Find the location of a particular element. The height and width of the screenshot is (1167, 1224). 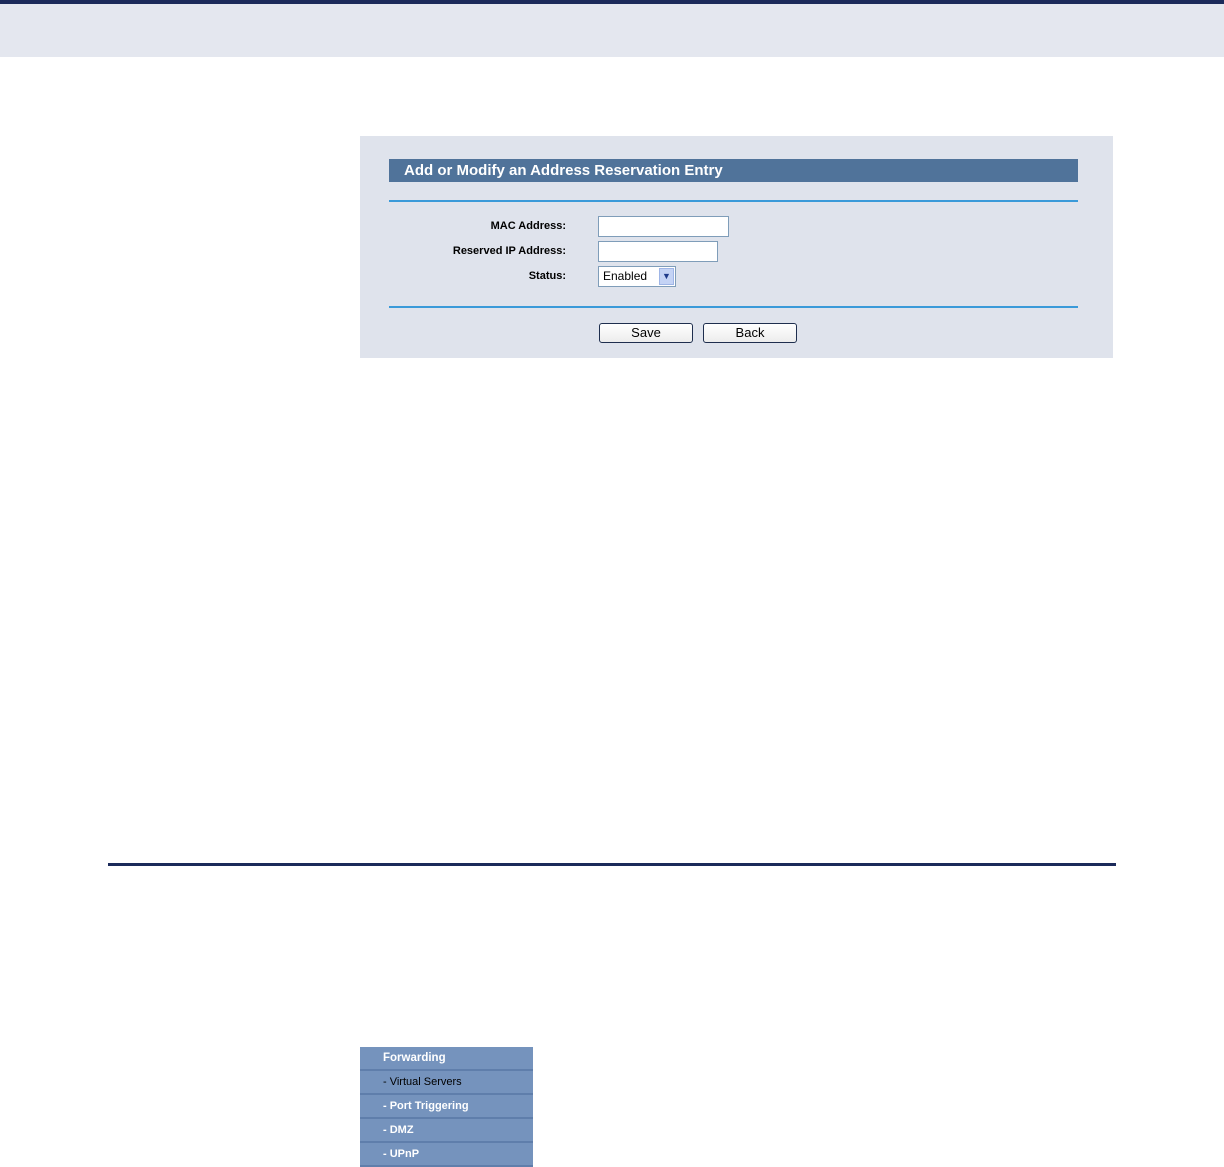

status-selected-value: Enabled is located at coordinates (625, 276).